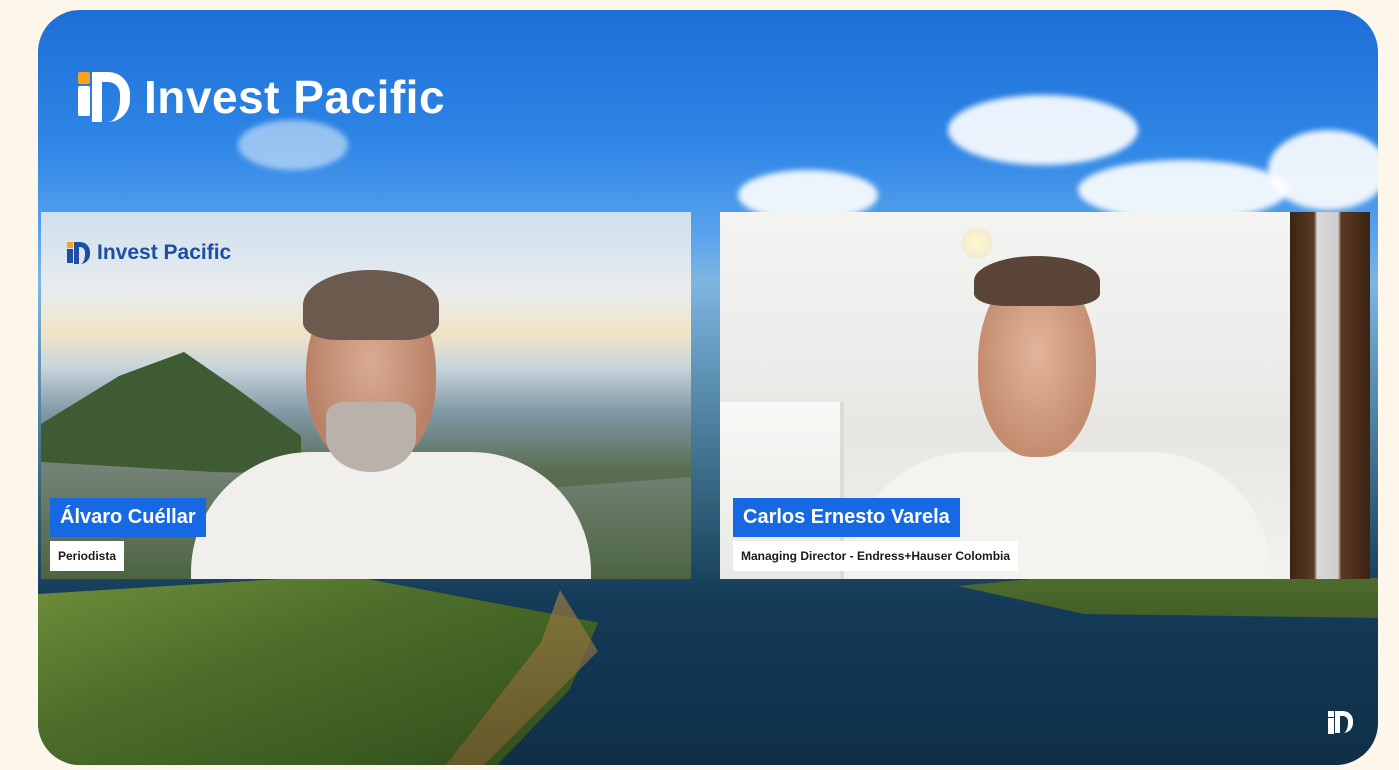  Describe the element at coordinates (87, 556) in the screenshot. I see `participant-role-tag: Periodista` at that location.